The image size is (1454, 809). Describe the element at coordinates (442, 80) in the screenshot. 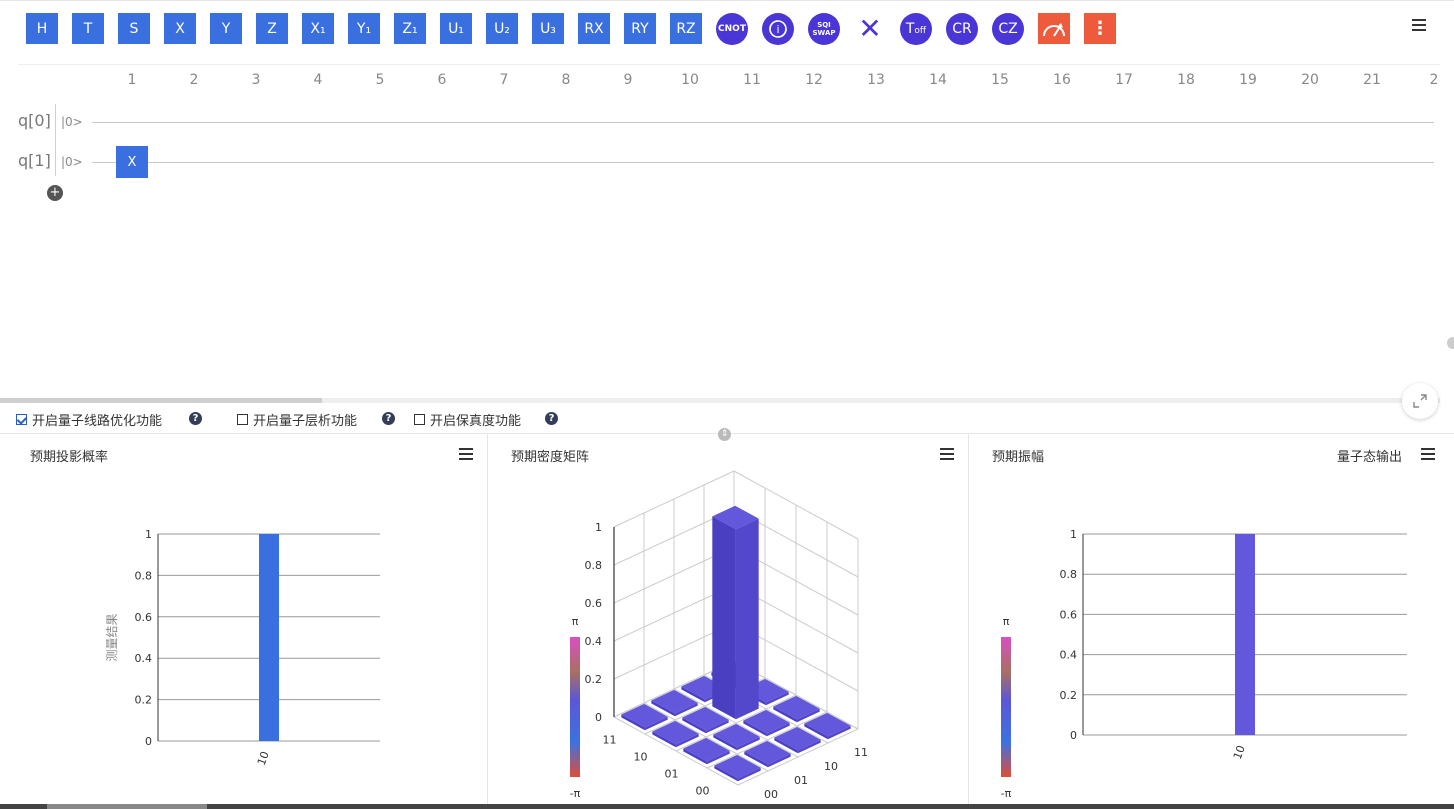

I see `column-number: 6` at that location.